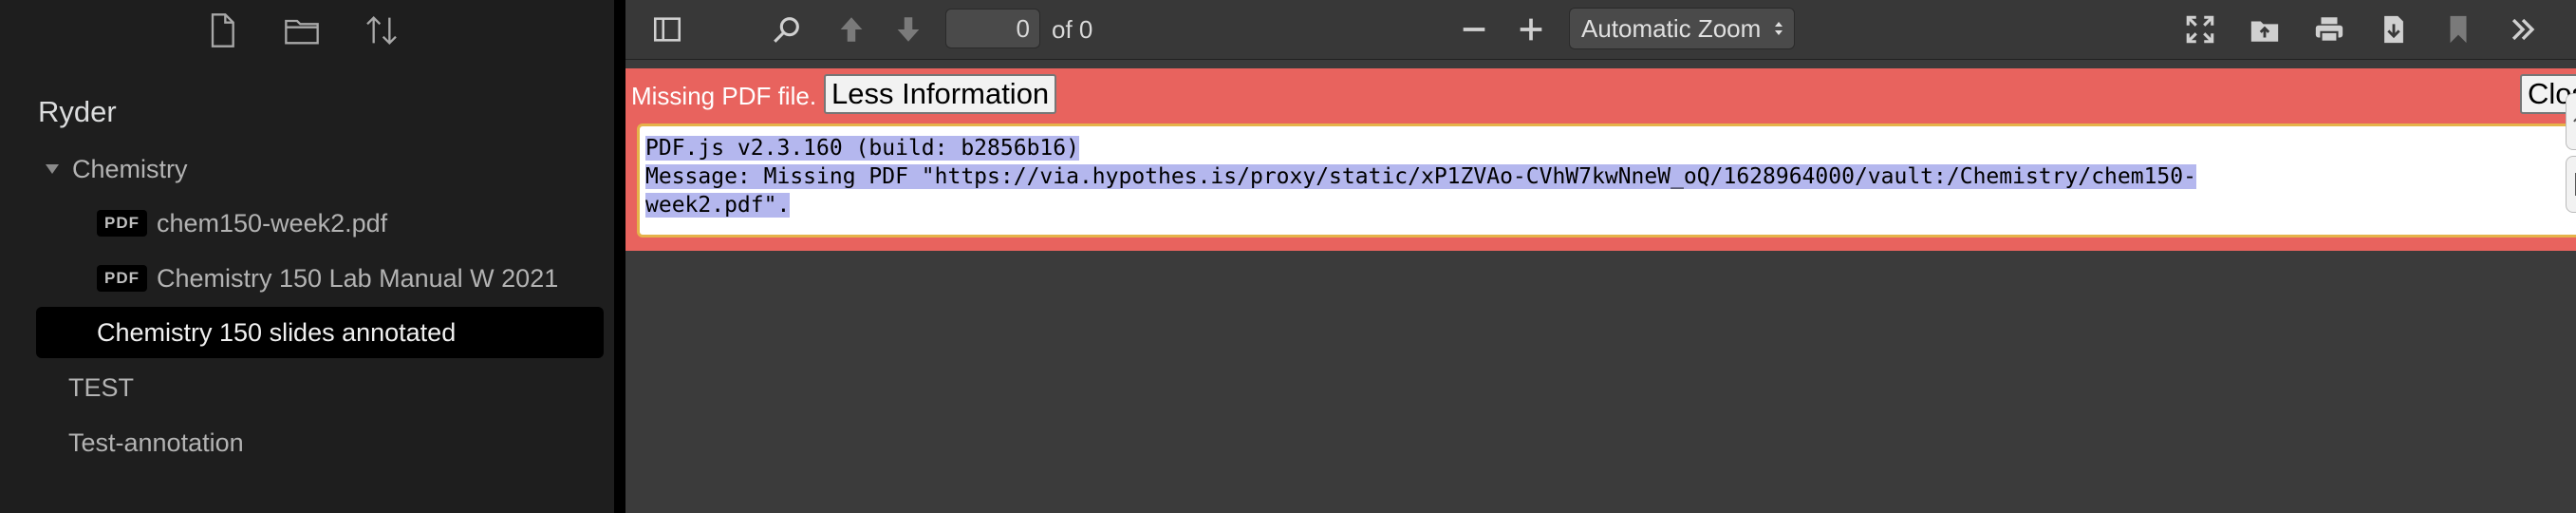 This screenshot has height=513, width=2576. I want to click on folder-label: Test-annotation, so click(156, 442).